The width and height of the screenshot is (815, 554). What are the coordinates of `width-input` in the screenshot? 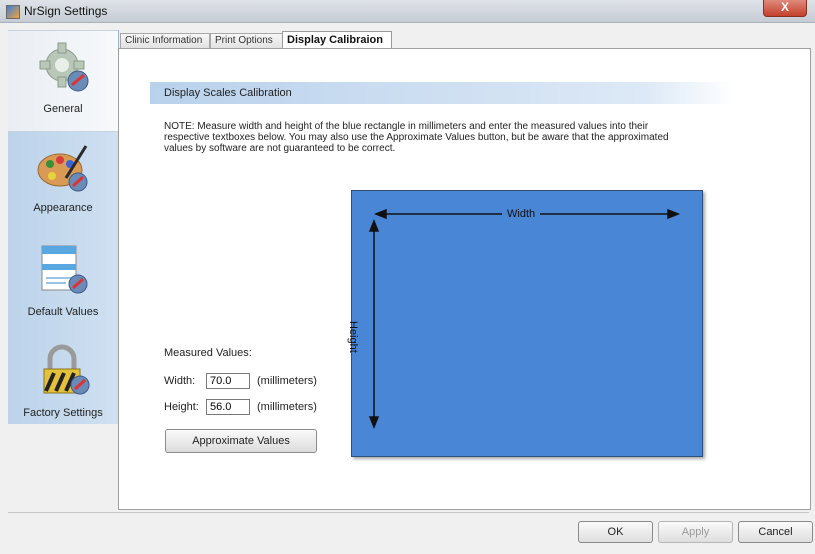 It's located at (228, 381).